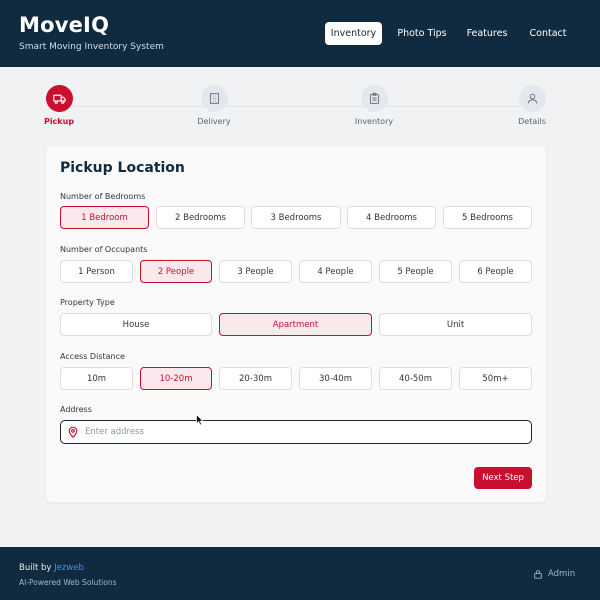  I want to click on admin-link: Admin, so click(554, 574).